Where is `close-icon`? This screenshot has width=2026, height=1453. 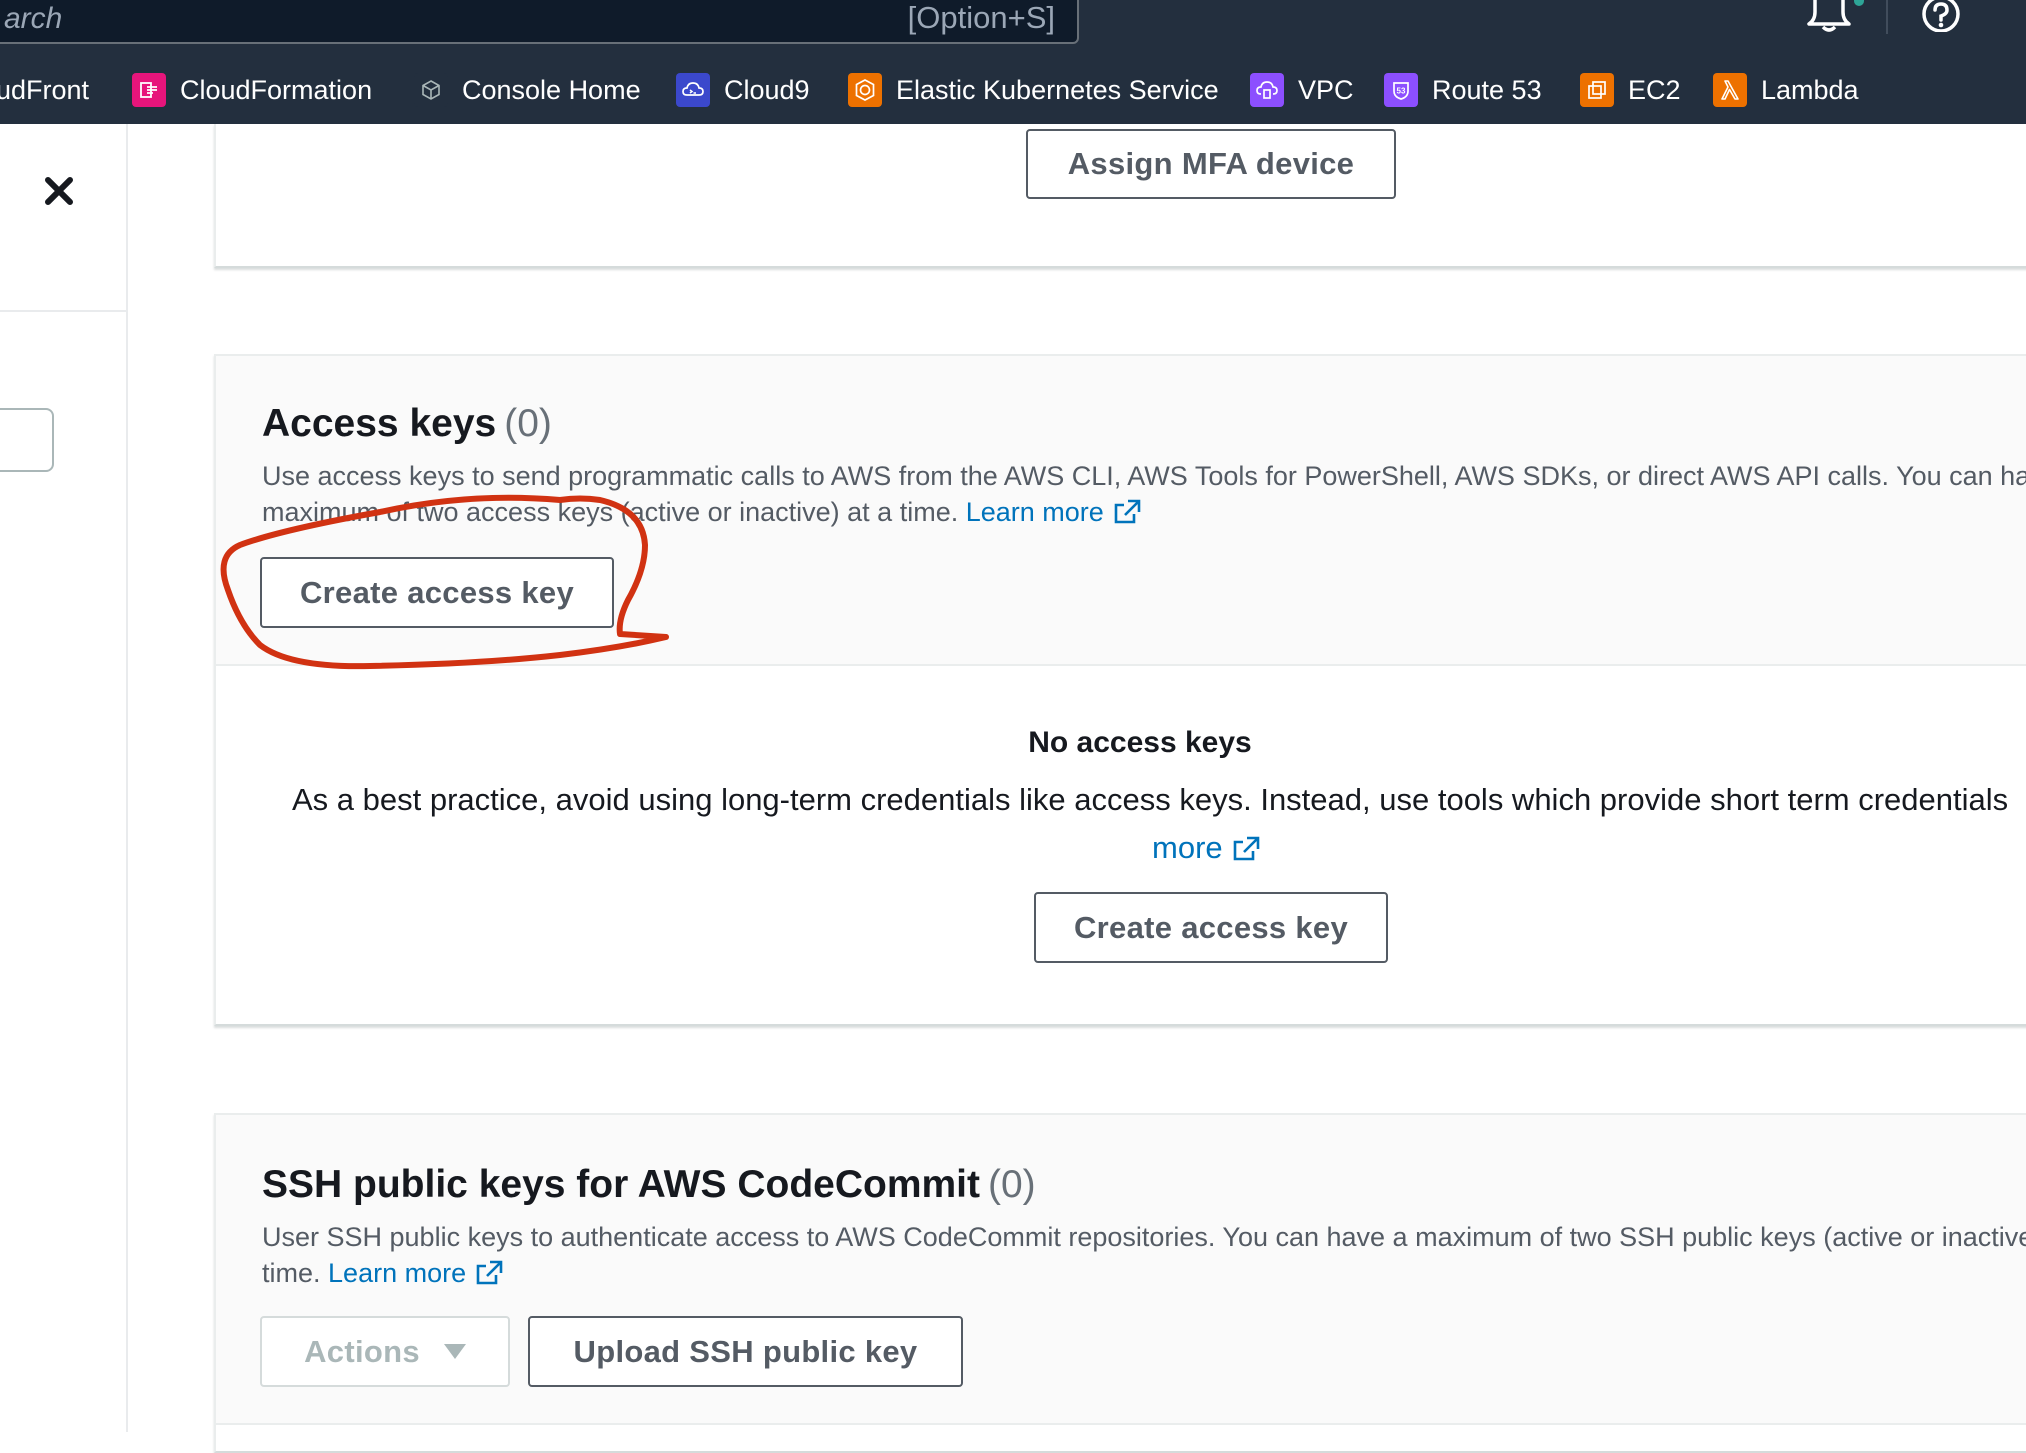 close-icon is located at coordinates (59, 191).